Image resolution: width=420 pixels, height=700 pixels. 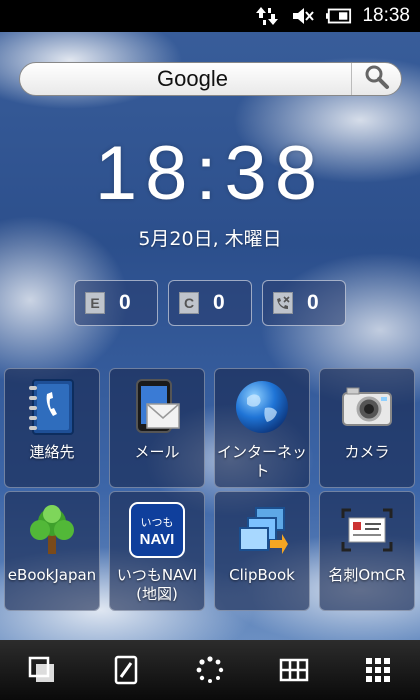 I want to click on app-label: メール, so click(x=157, y=452).